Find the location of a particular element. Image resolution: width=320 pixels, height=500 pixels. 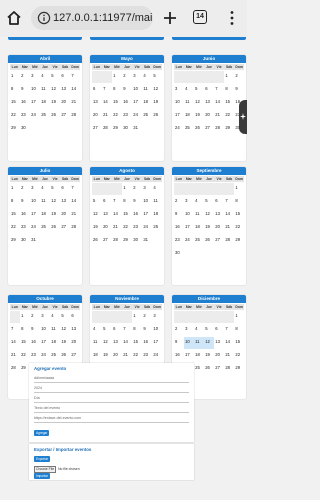

day-cell: 31 is located at coordinates (35, 241).